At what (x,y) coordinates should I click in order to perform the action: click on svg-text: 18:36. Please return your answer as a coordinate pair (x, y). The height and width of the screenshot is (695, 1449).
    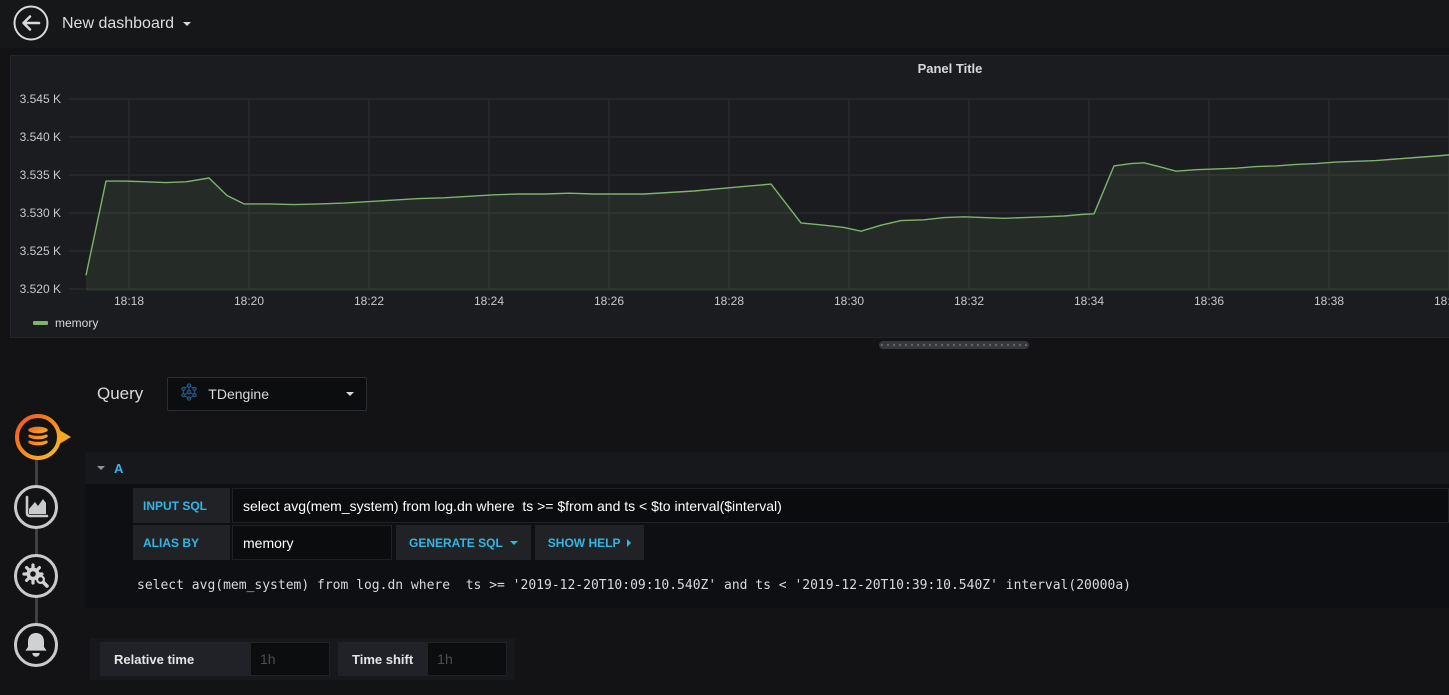
    Looking at the image, I should click on (1209, 301).